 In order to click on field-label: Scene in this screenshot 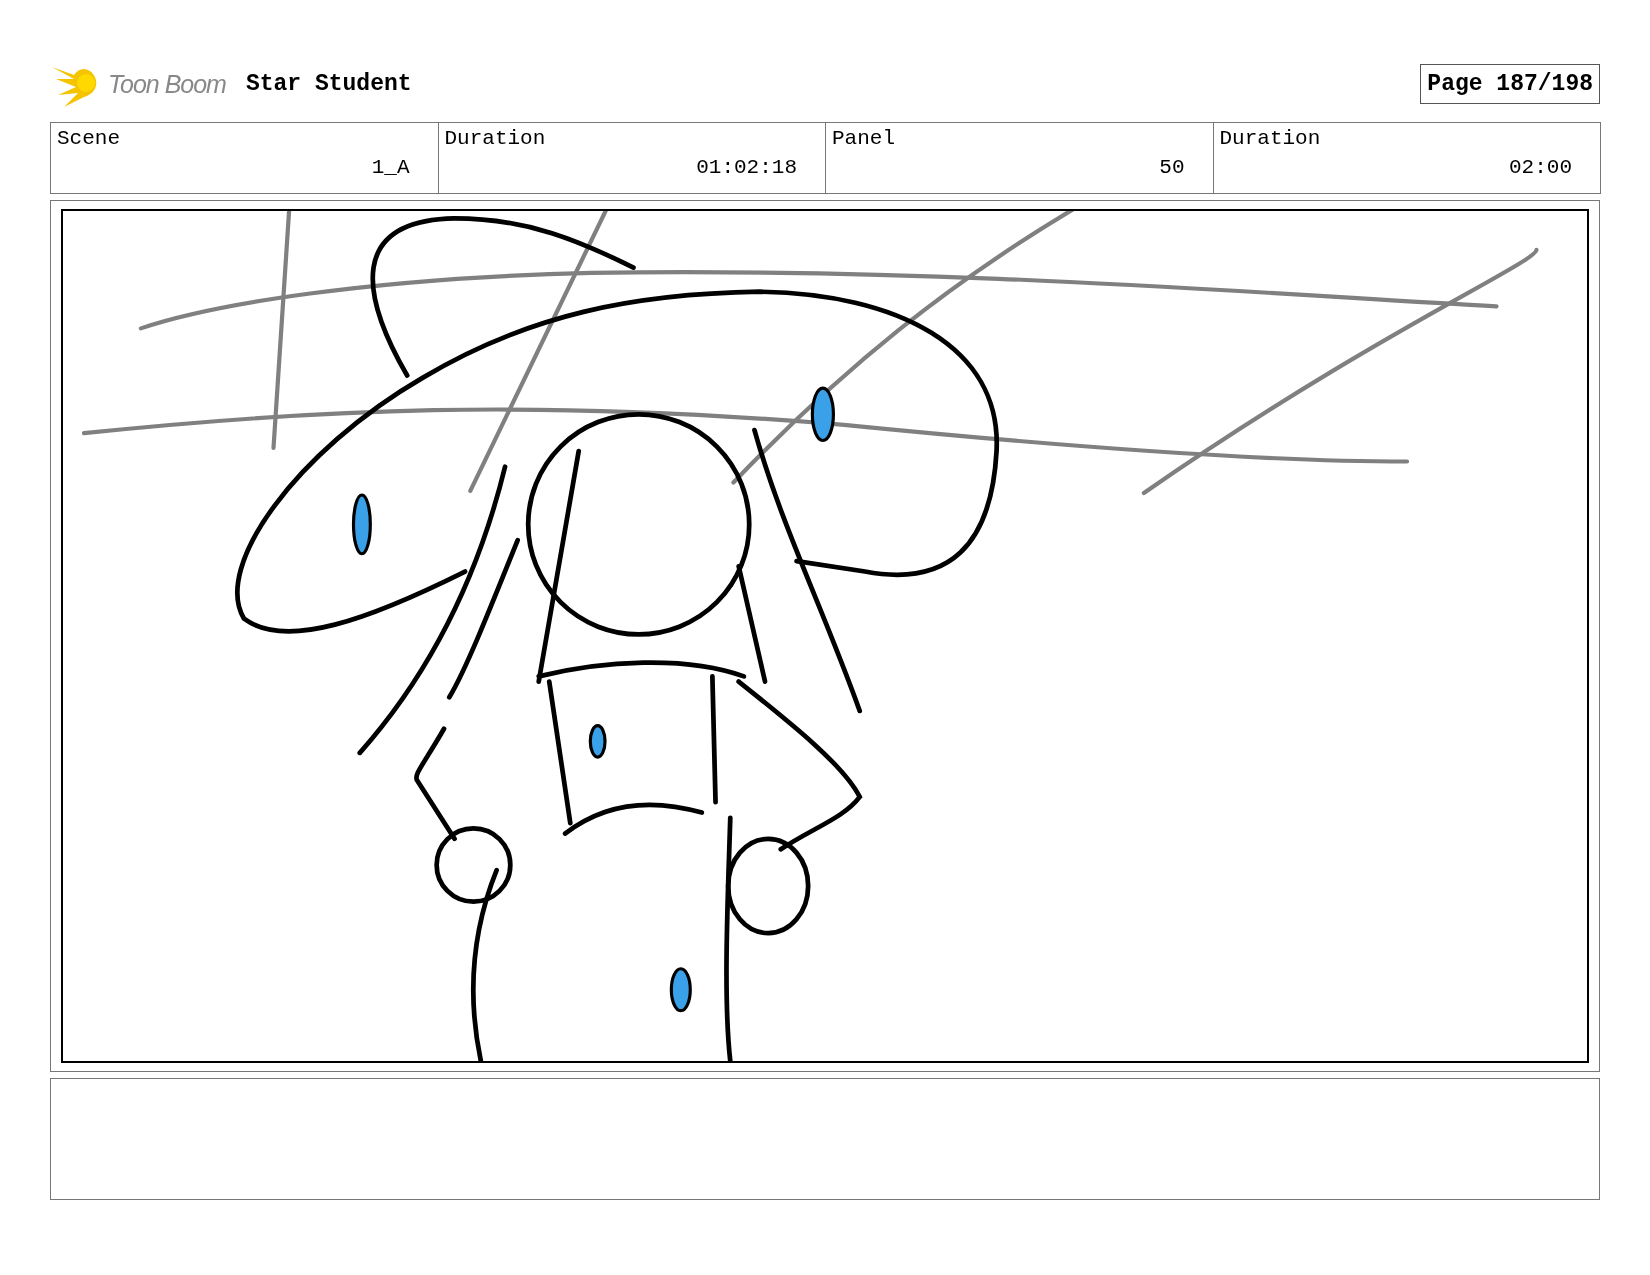, I will do `click(89, 138)`.